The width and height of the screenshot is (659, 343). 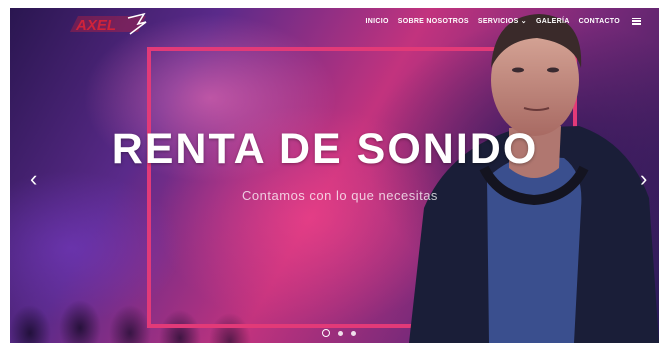 What do you see at coordinates (643, 179) in the screenshot?
I see `next-slide-arrow-icon: ›` at bounding box center [643, 179].